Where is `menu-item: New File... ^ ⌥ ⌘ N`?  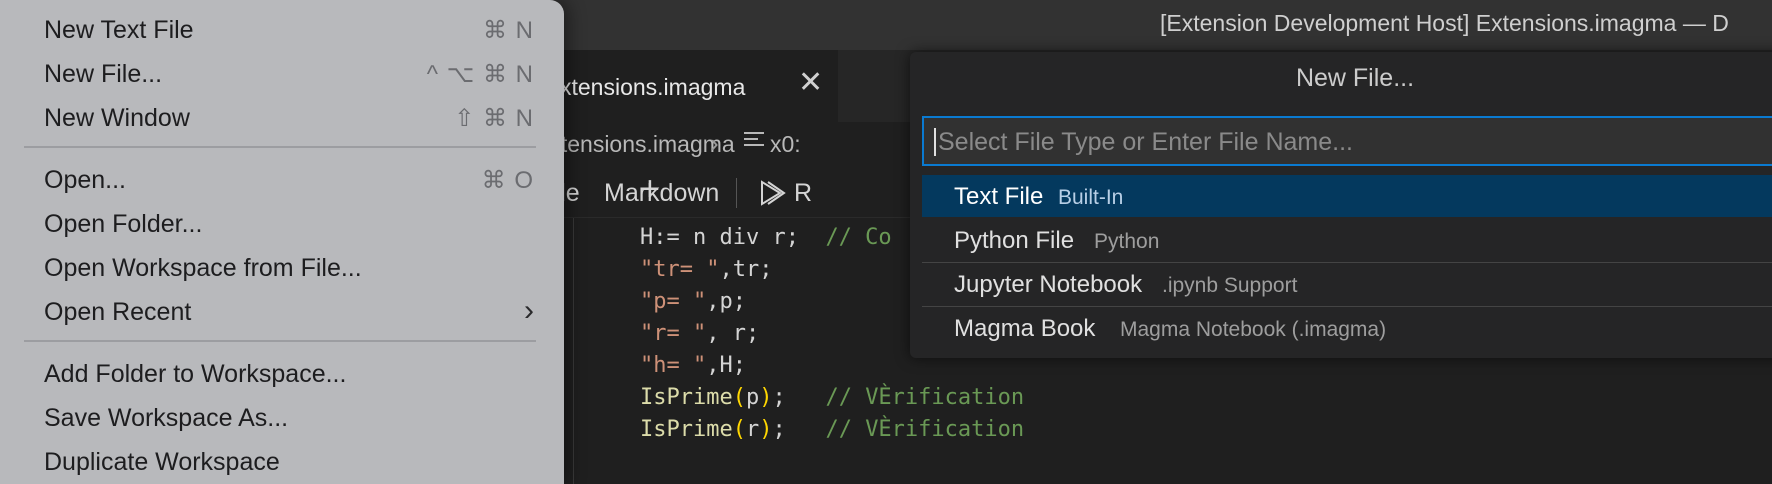
menu-item: New File... ^ ⌥ ⌘ N is located at coordinates (282, 73).